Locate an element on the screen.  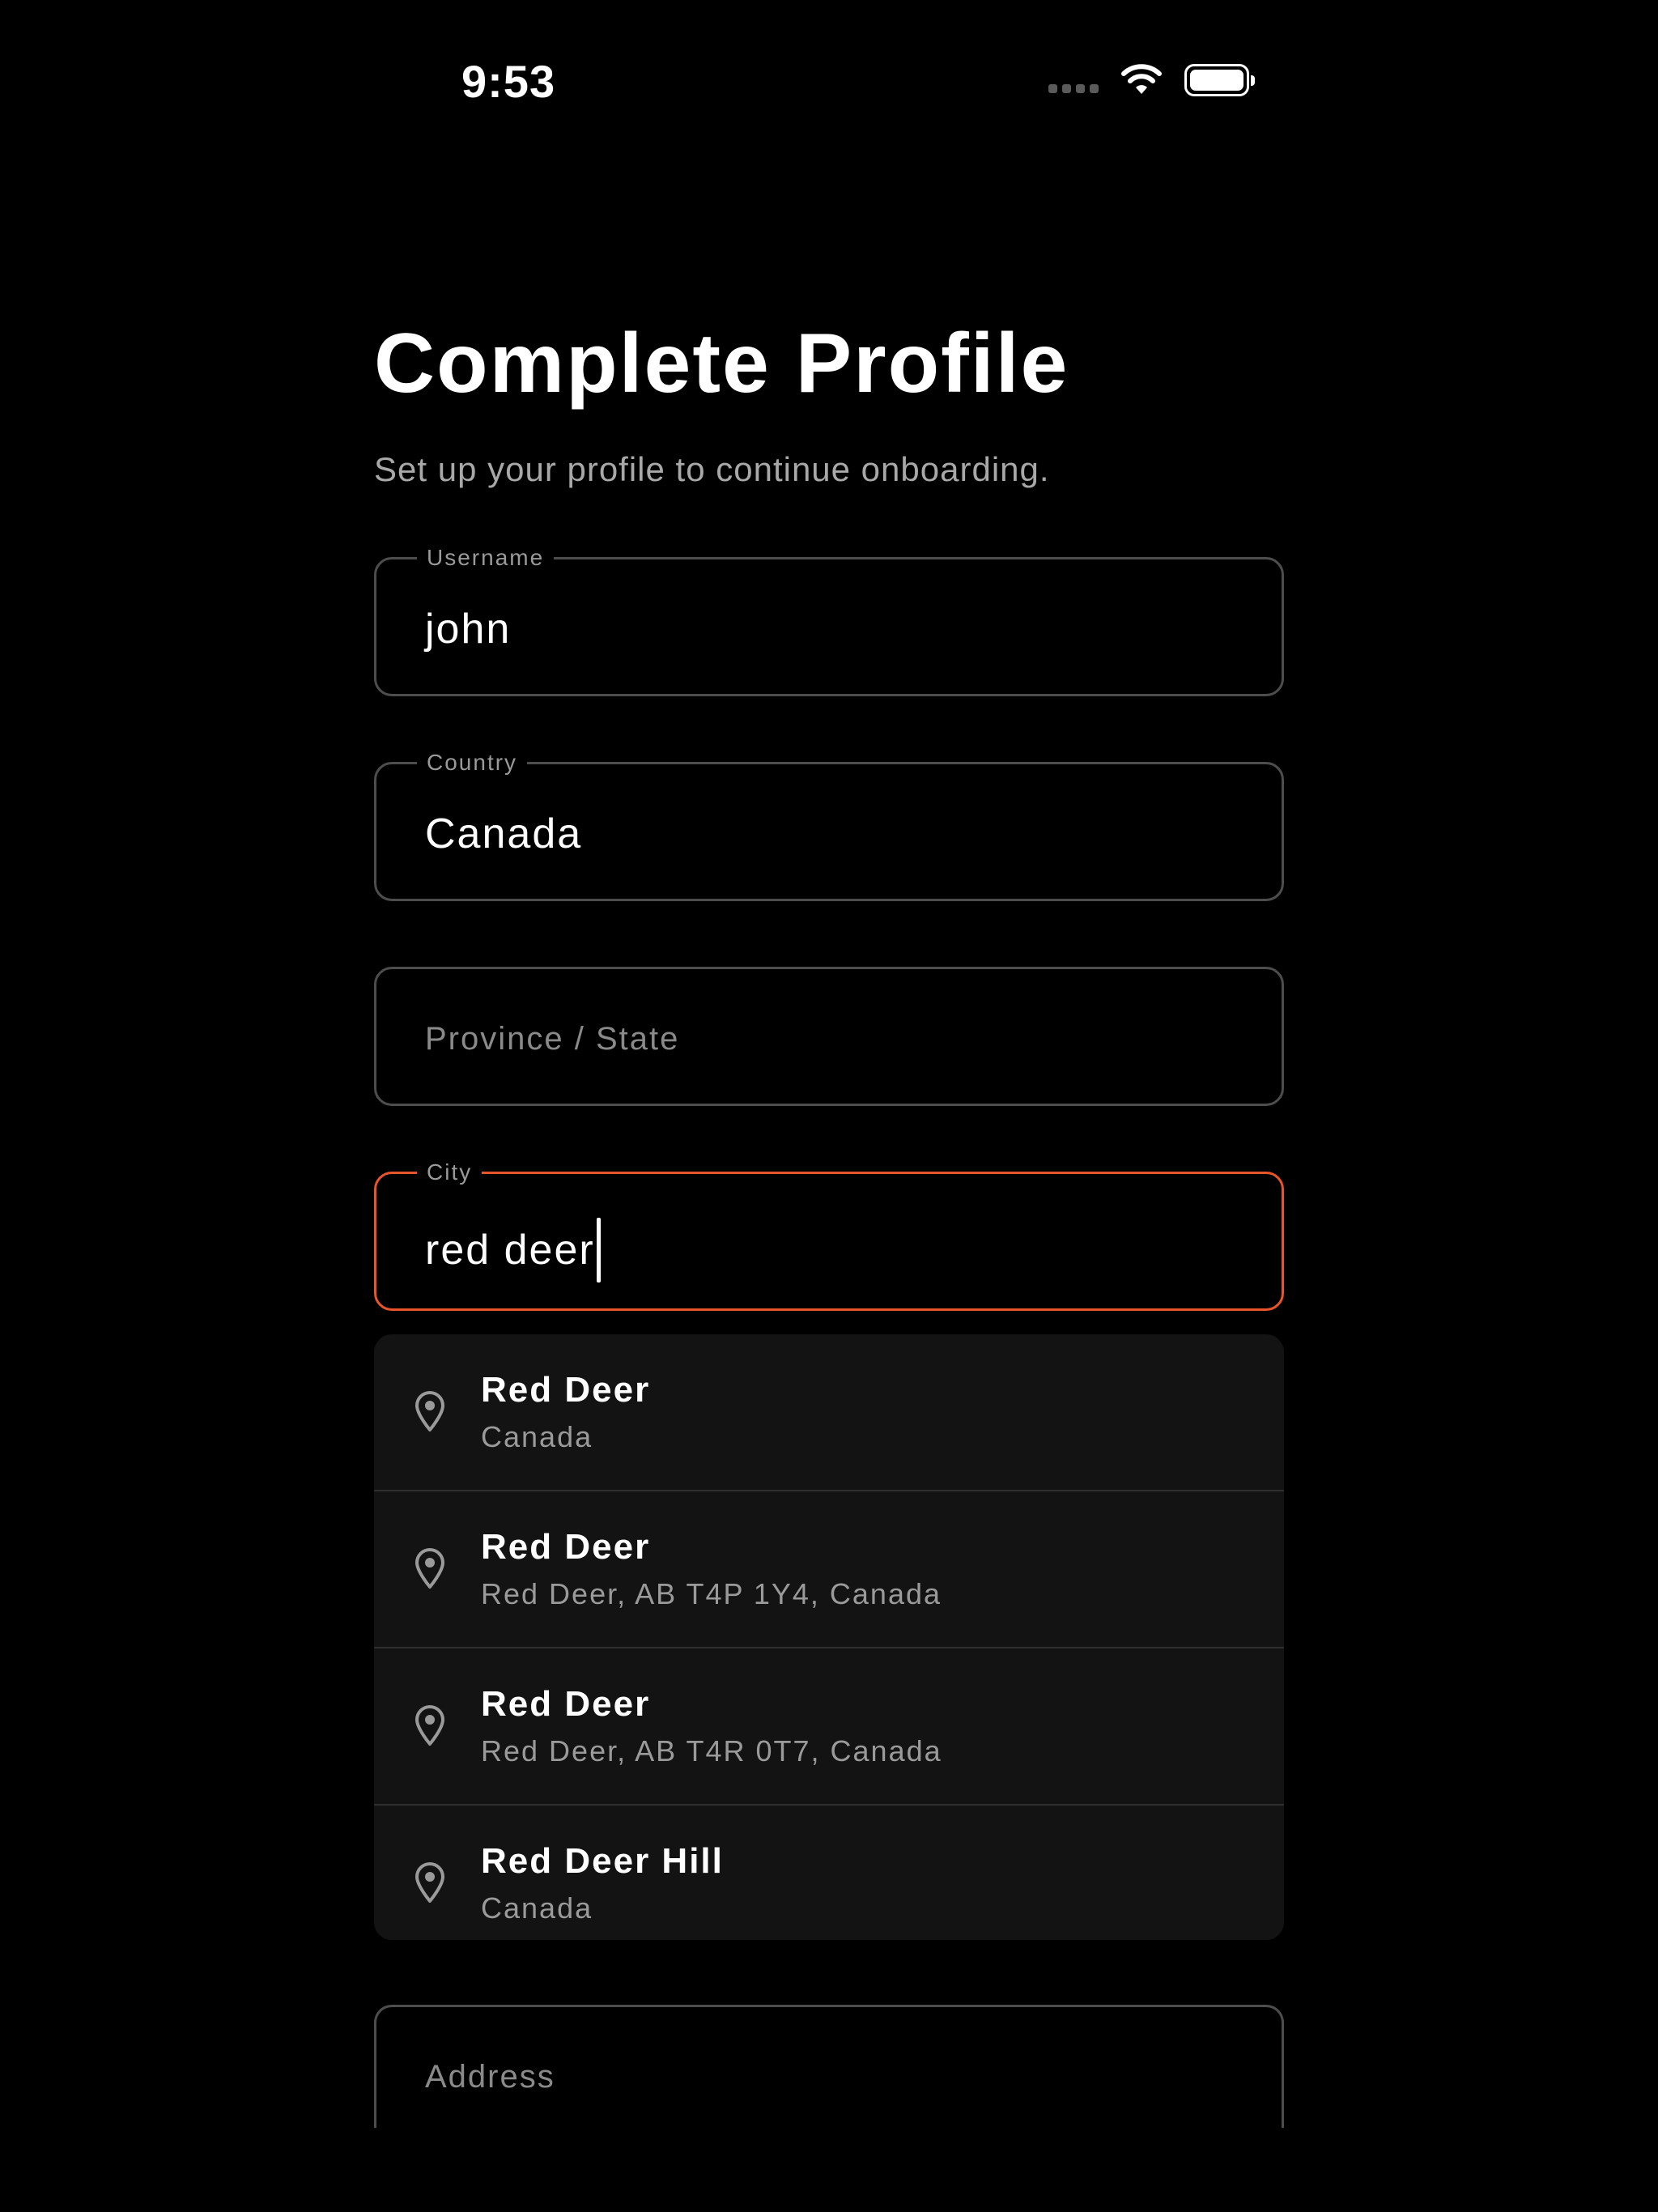
suggestion-title: Red Deer Hill is located at coordinates (602, 1861).